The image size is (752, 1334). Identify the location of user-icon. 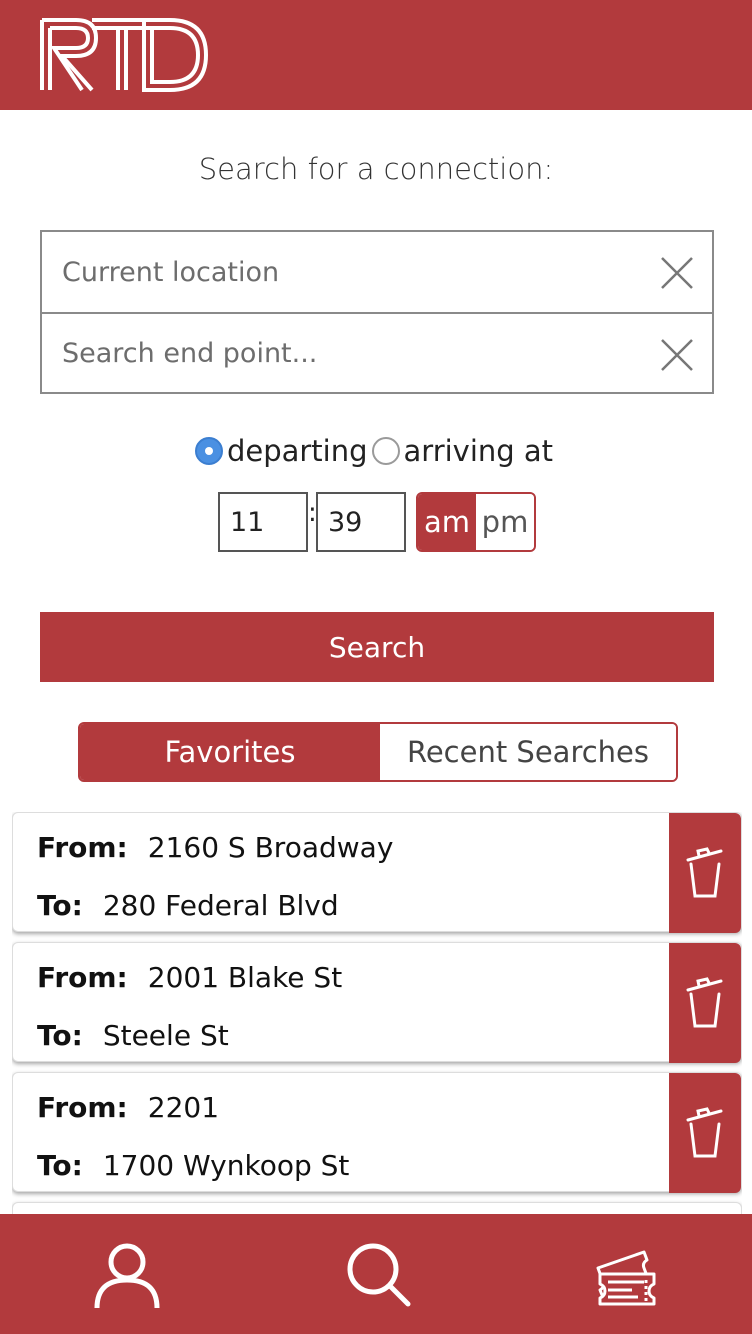
(127, 1275).